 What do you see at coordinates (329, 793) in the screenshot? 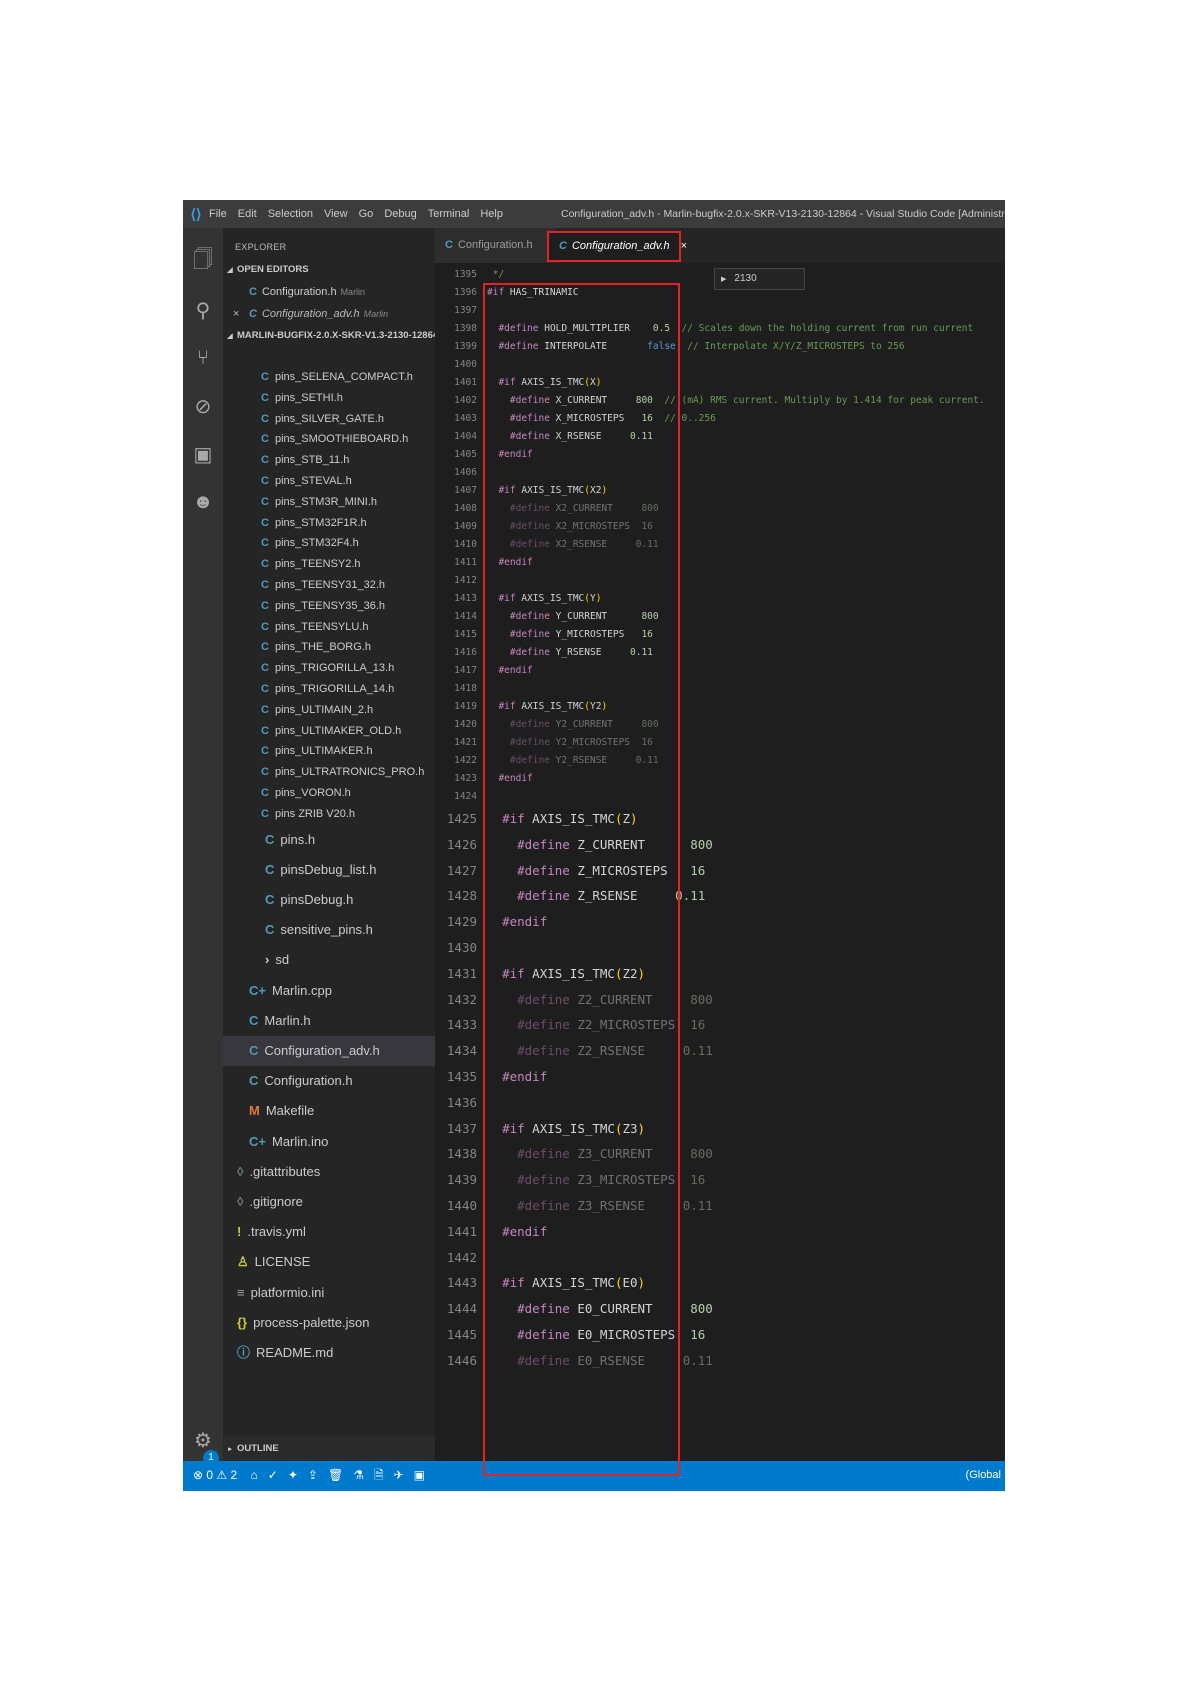
I see `file-tree-item: Cpins_VORON.h` at bounding box center [329, 793].